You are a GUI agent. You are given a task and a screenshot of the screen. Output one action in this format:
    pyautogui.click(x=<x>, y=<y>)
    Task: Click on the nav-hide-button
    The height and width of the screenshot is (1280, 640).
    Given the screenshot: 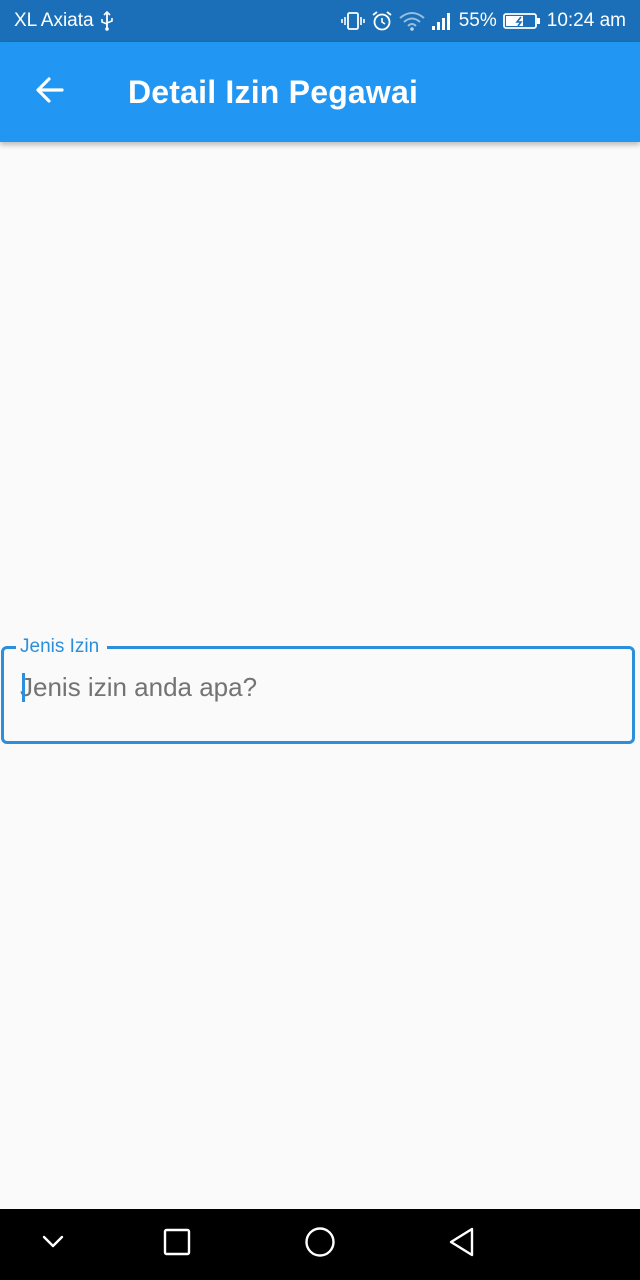 What is the action you would take?
    pyautogui.click(x=53, y=1244)
    